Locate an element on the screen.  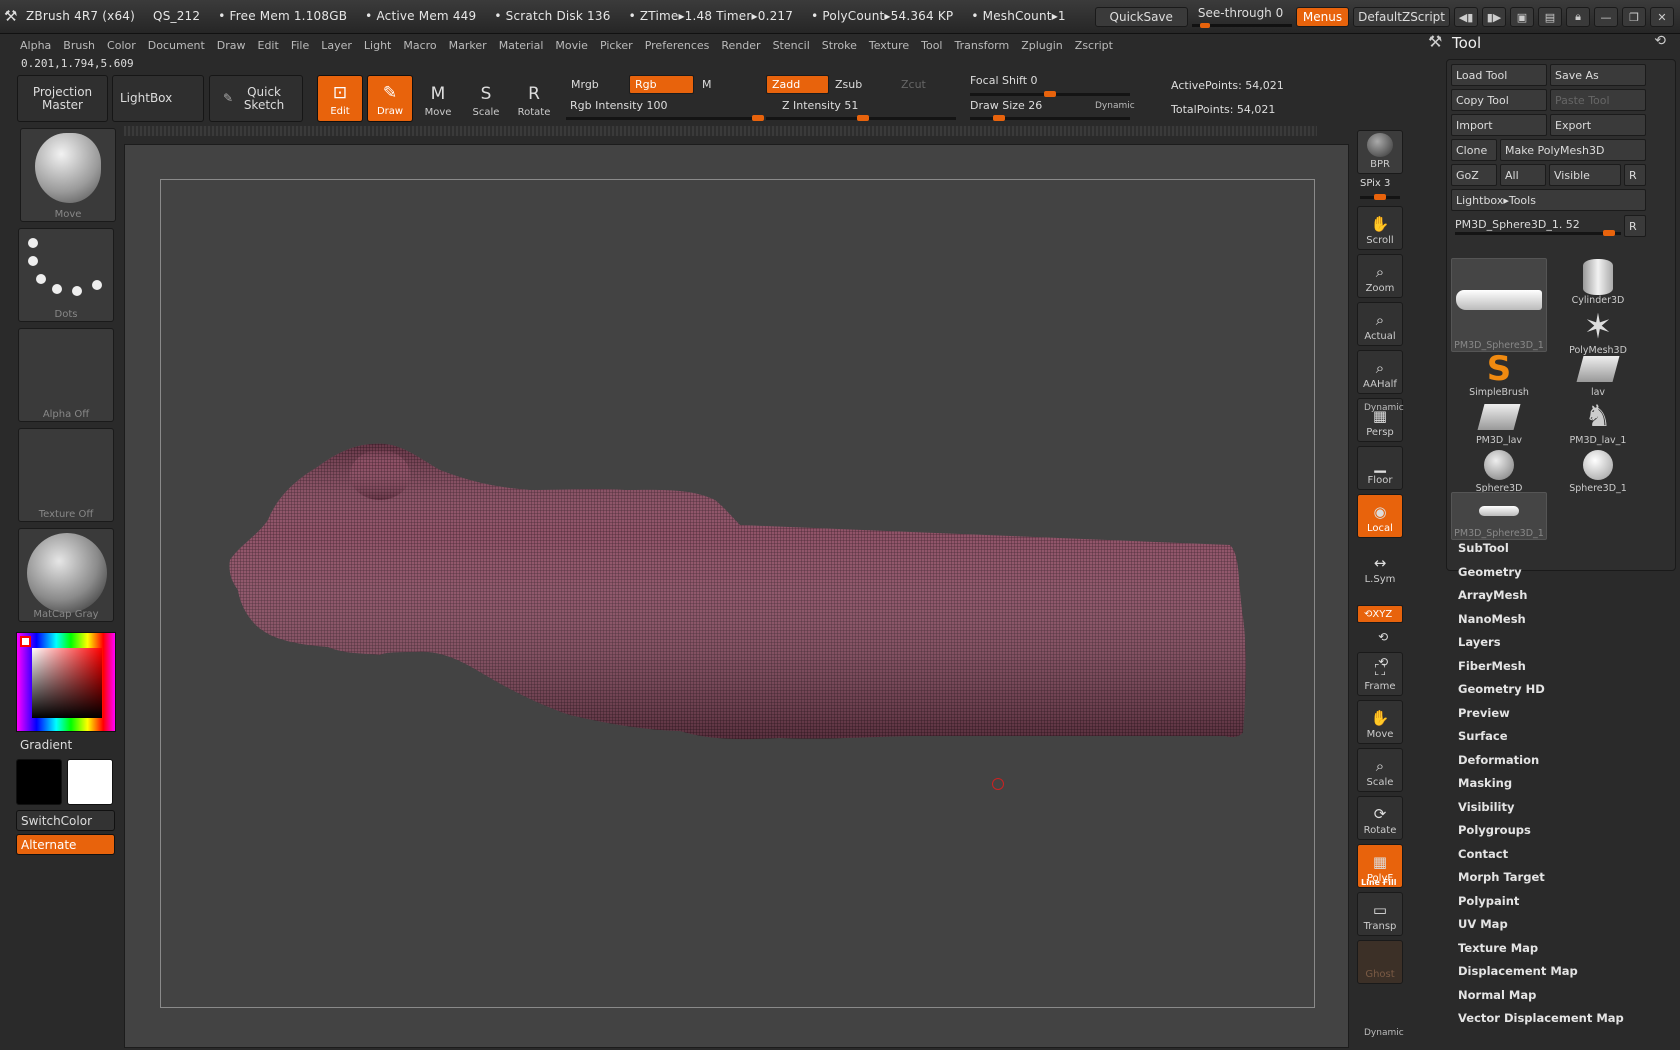
save-as-button: Save As is located at coordinates (1598, 75).